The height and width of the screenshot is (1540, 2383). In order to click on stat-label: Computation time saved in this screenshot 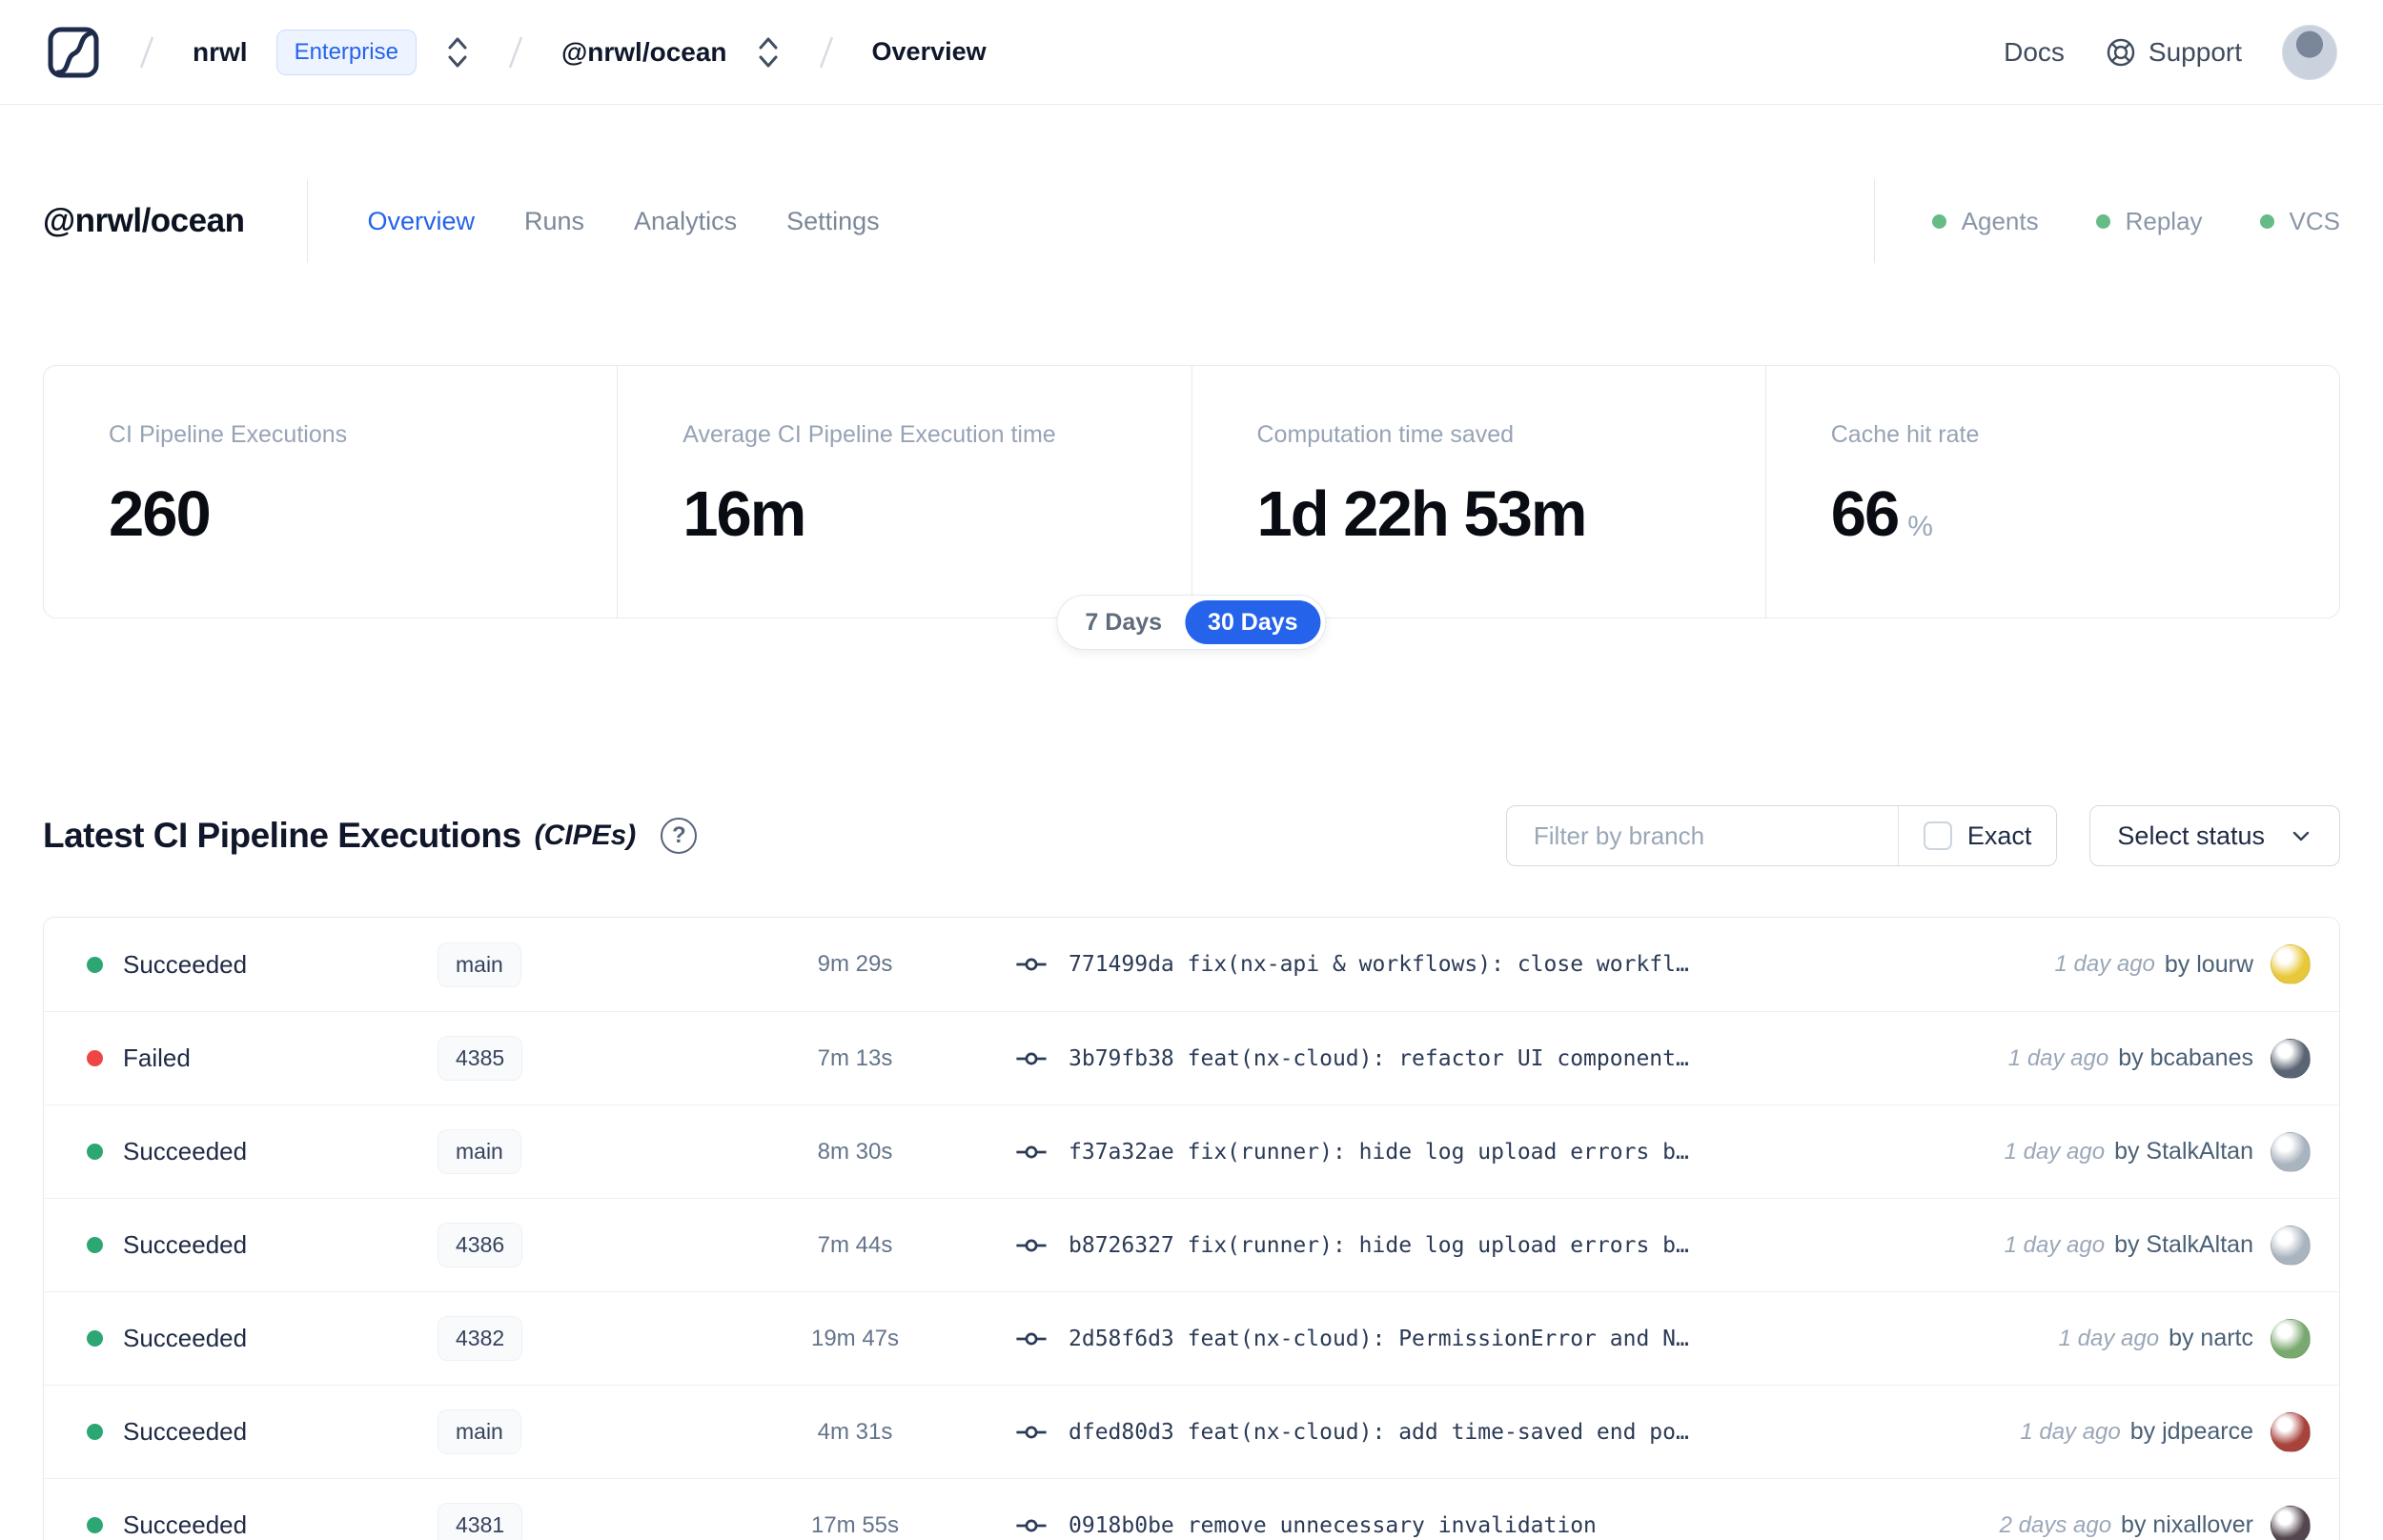, I will do `click(1386, 434)`.